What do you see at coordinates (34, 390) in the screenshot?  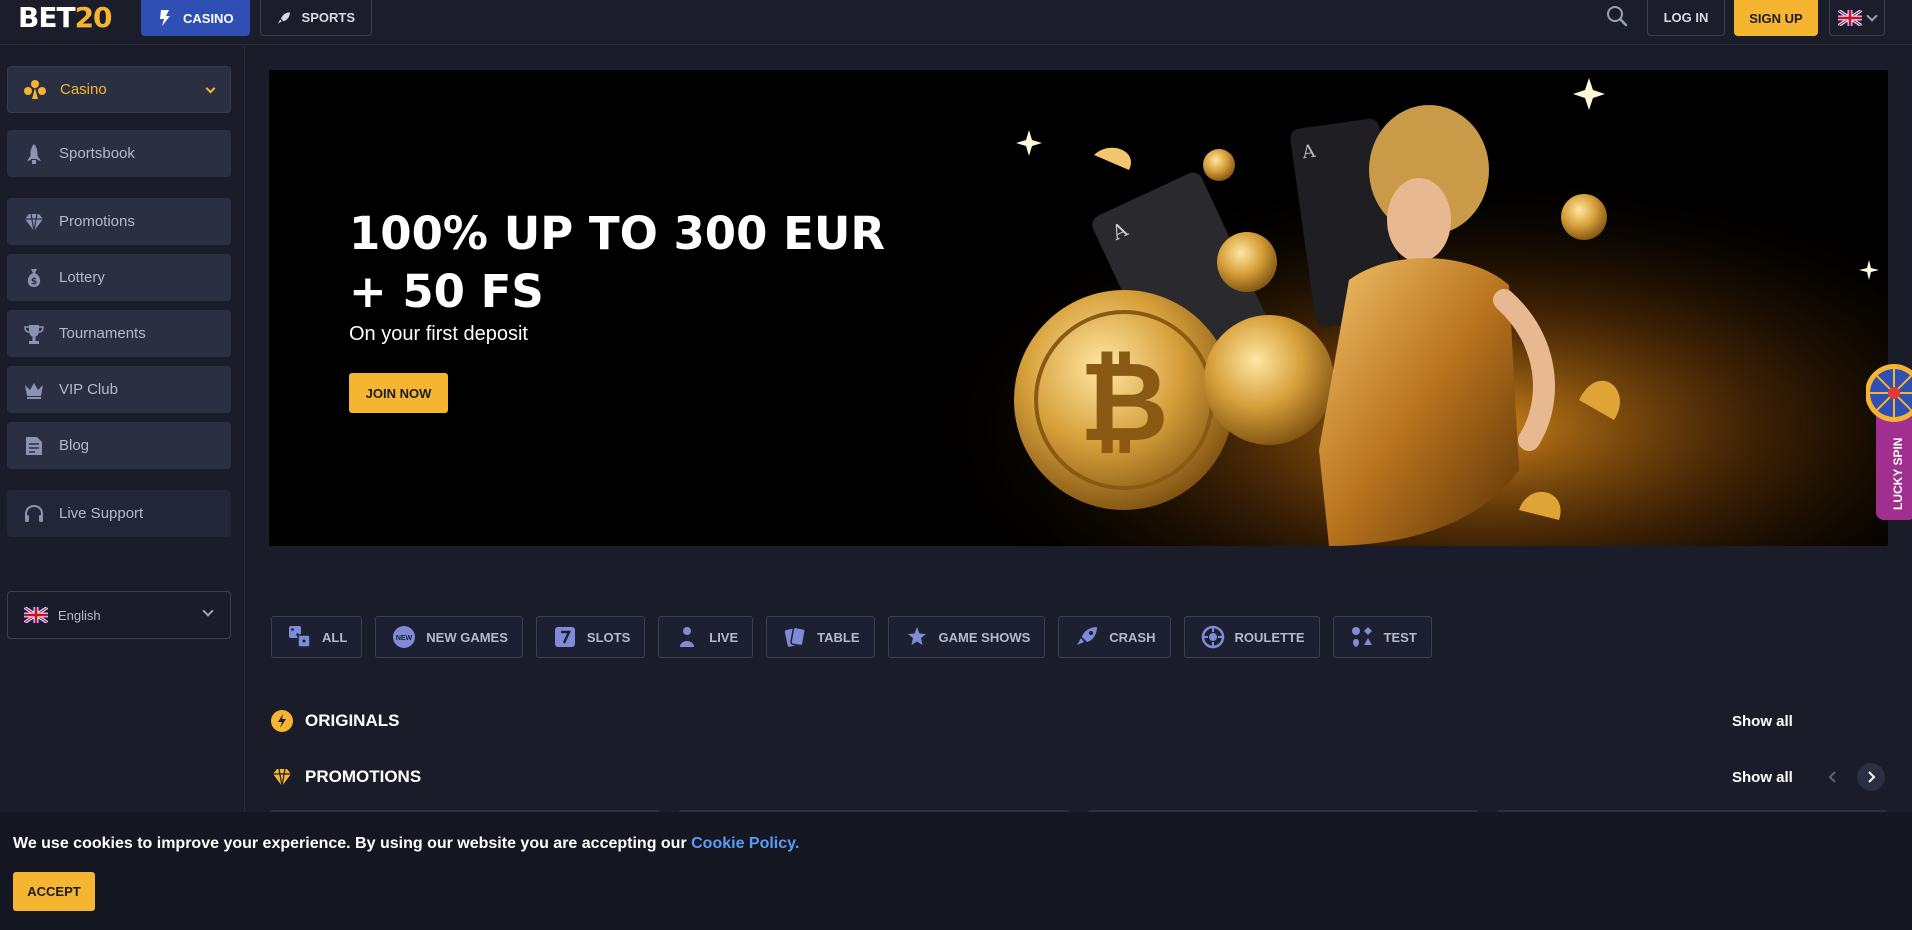 I see `crown-icon` at bounding box center [34, 390].